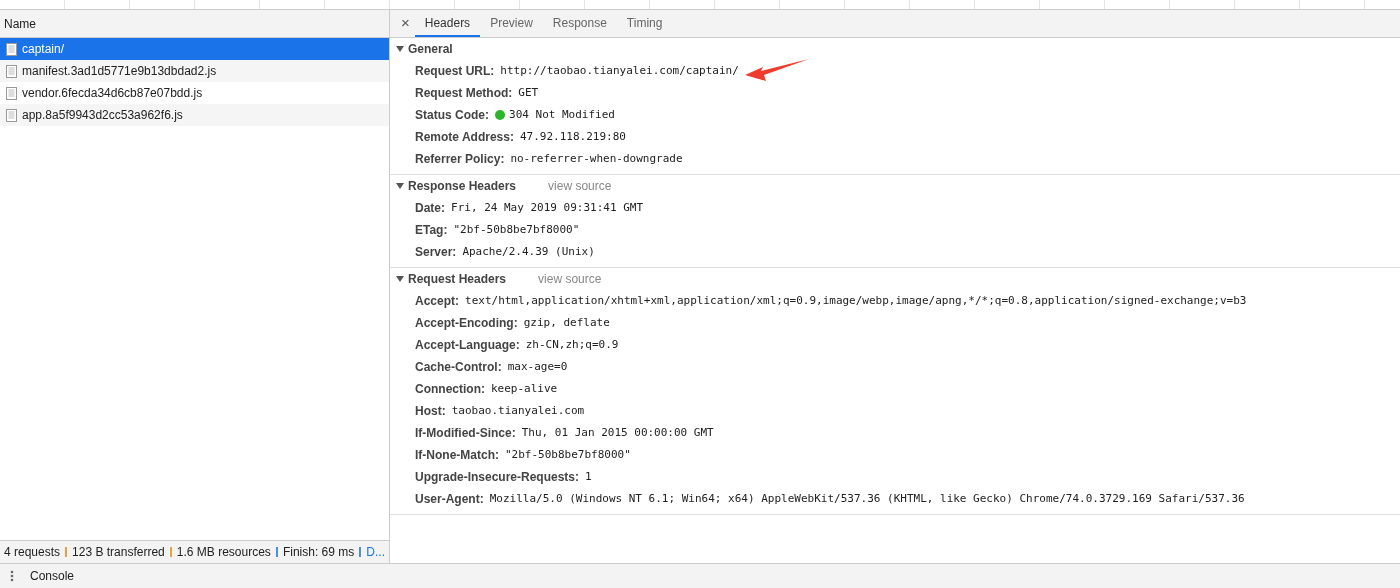  Describe the element at coordinates (431, 230) in the screenshot. I see `header-name: ETag:` at that location.